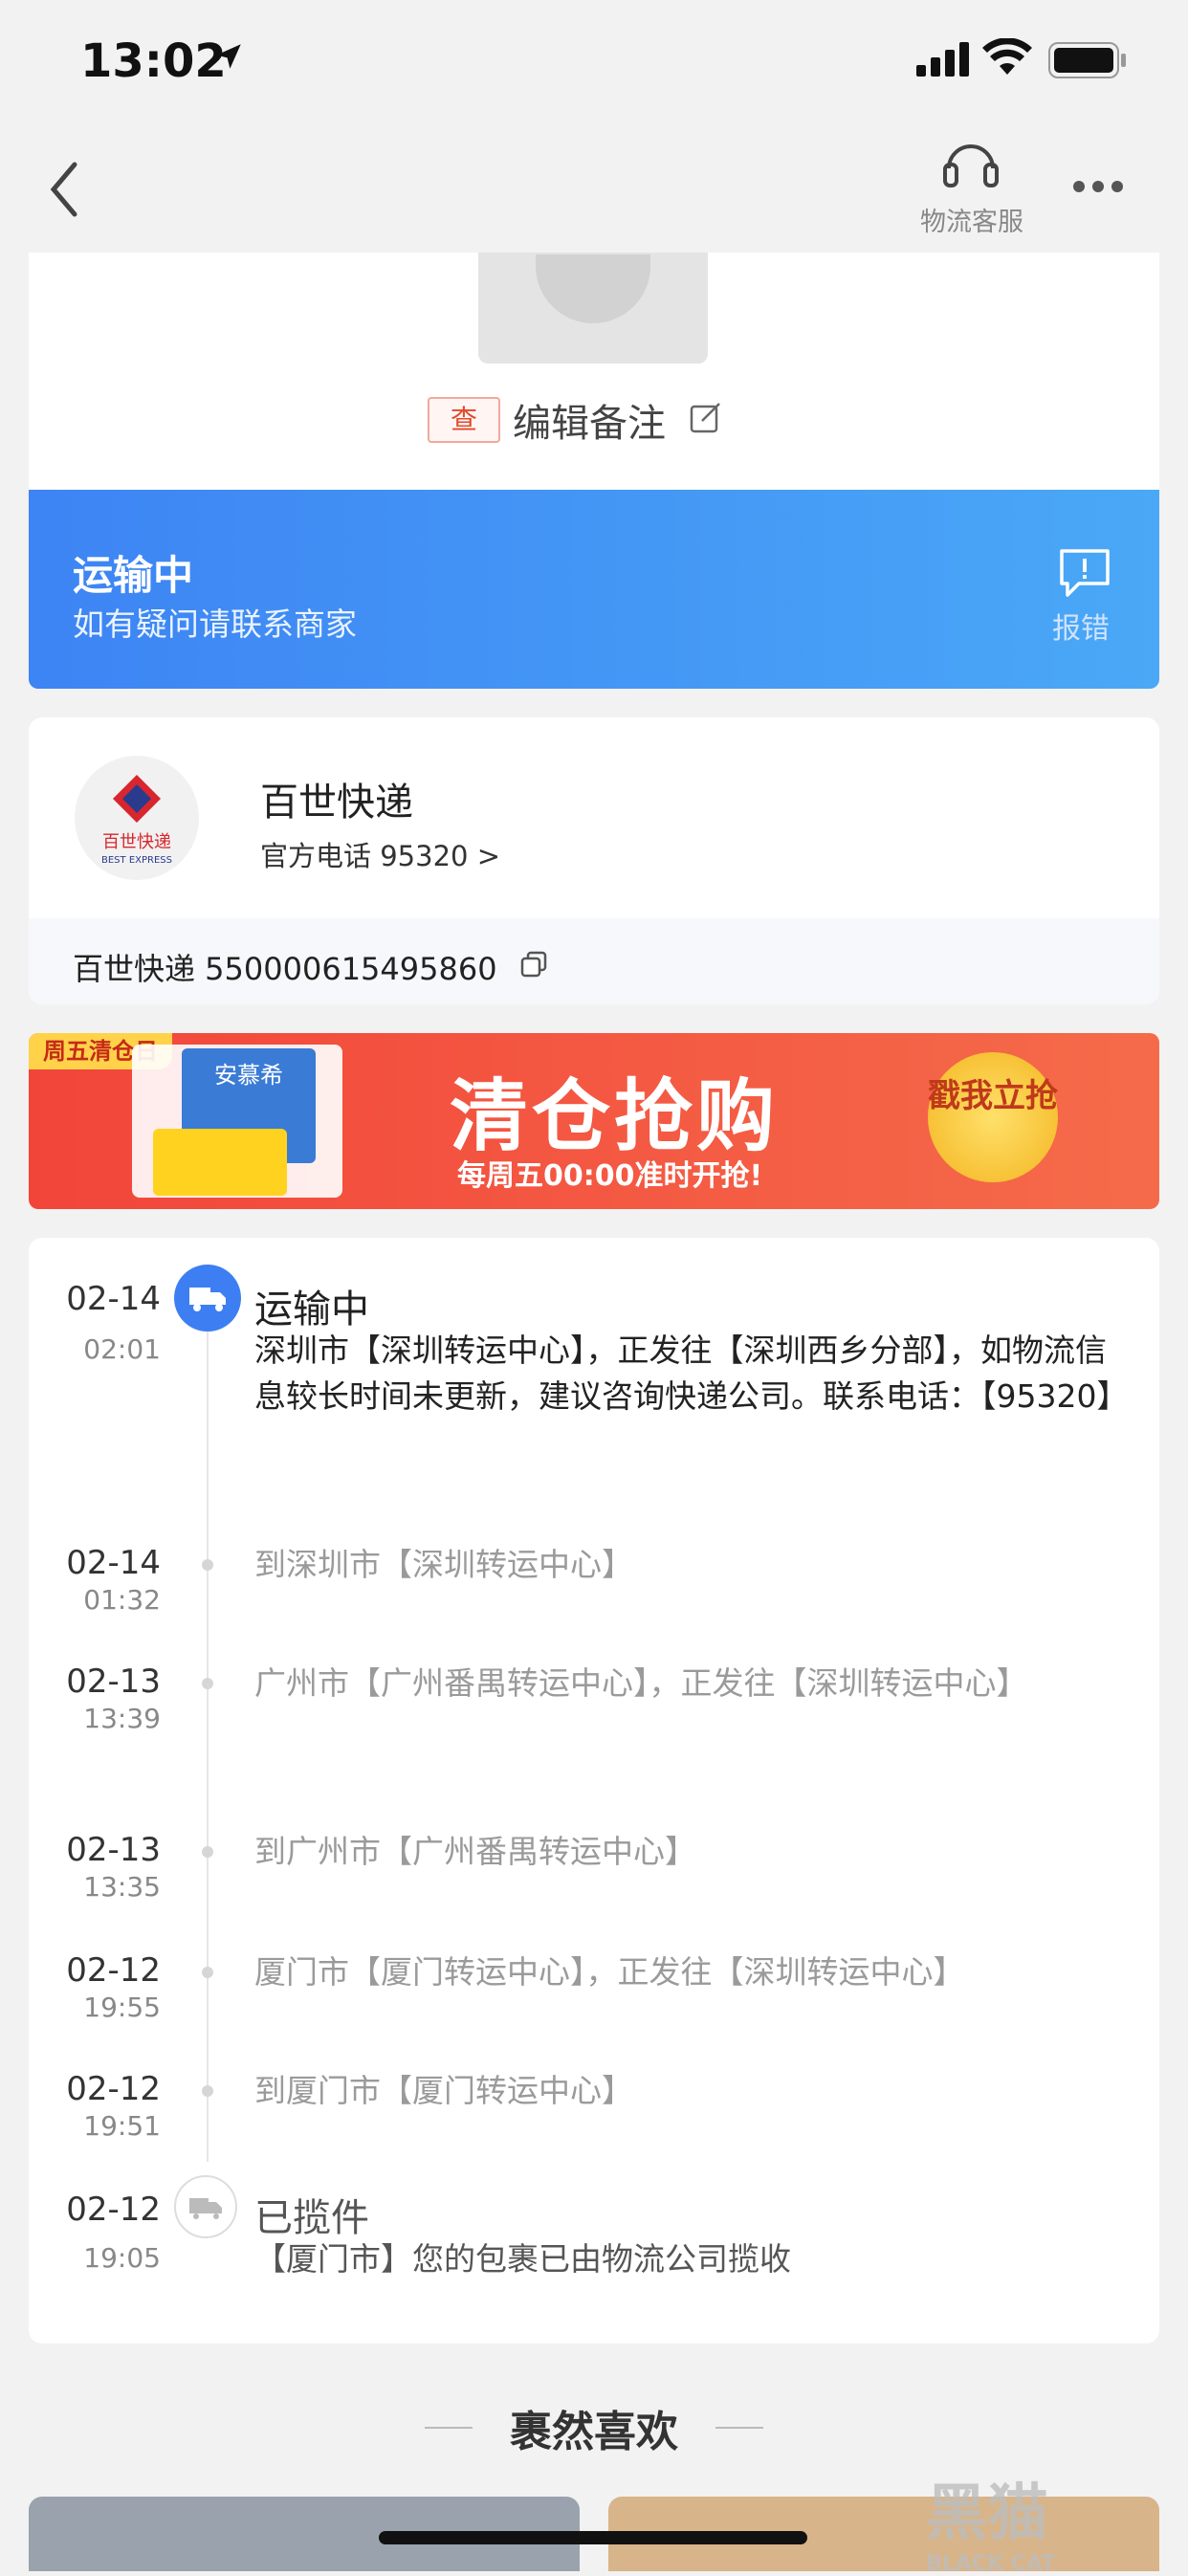 The width and height of the screenshot is (1188, 2576). I want to click on more-options-icon, so click(1102, 187).